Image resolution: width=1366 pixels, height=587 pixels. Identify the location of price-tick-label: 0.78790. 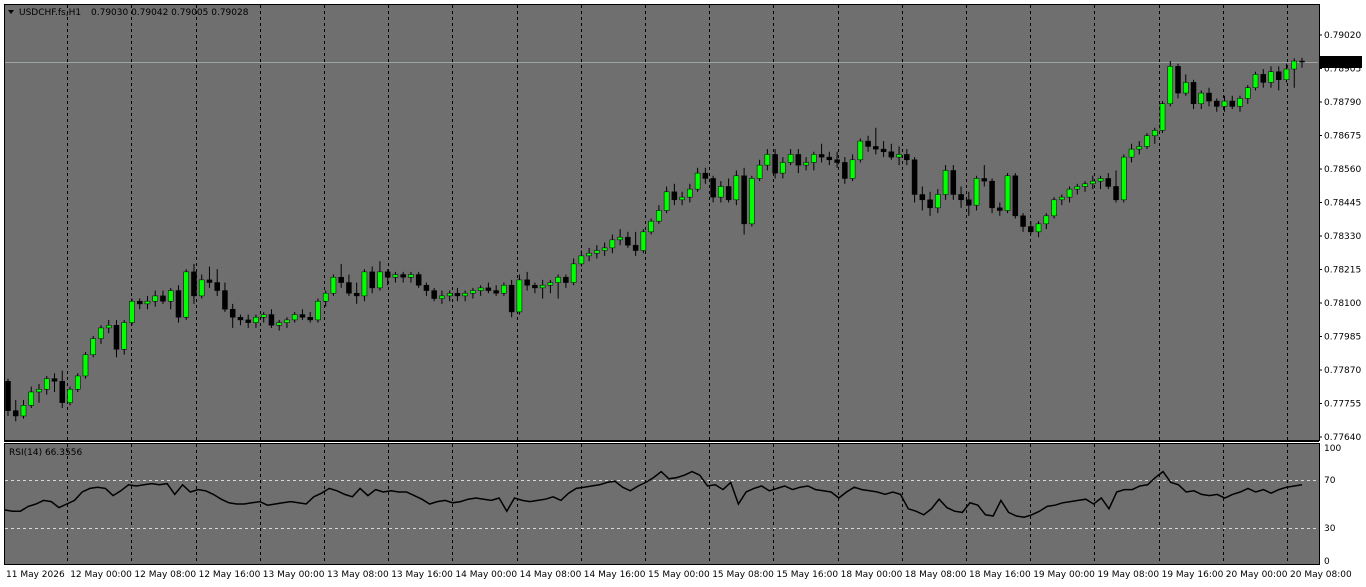
(1342, 103).